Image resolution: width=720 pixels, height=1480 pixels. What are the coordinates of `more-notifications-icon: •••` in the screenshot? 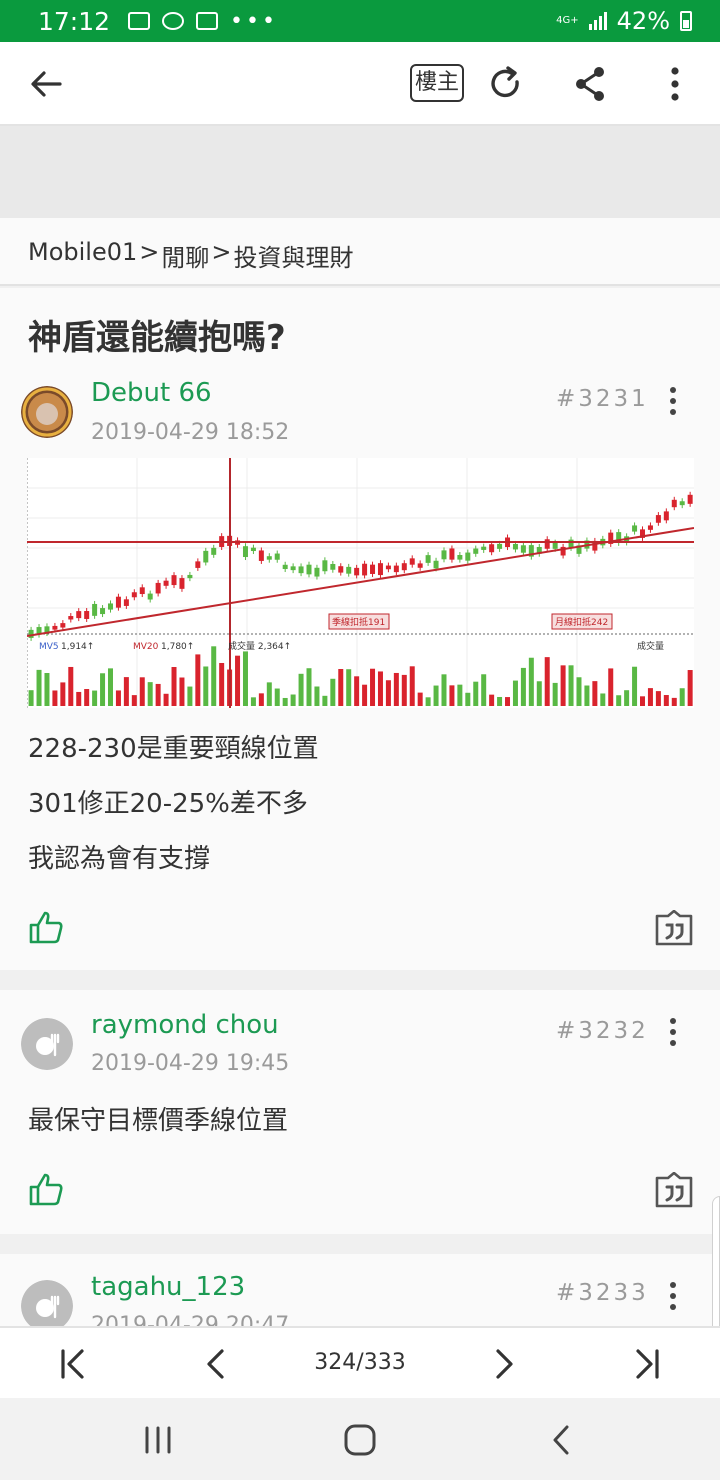 It's located at (254, 21).